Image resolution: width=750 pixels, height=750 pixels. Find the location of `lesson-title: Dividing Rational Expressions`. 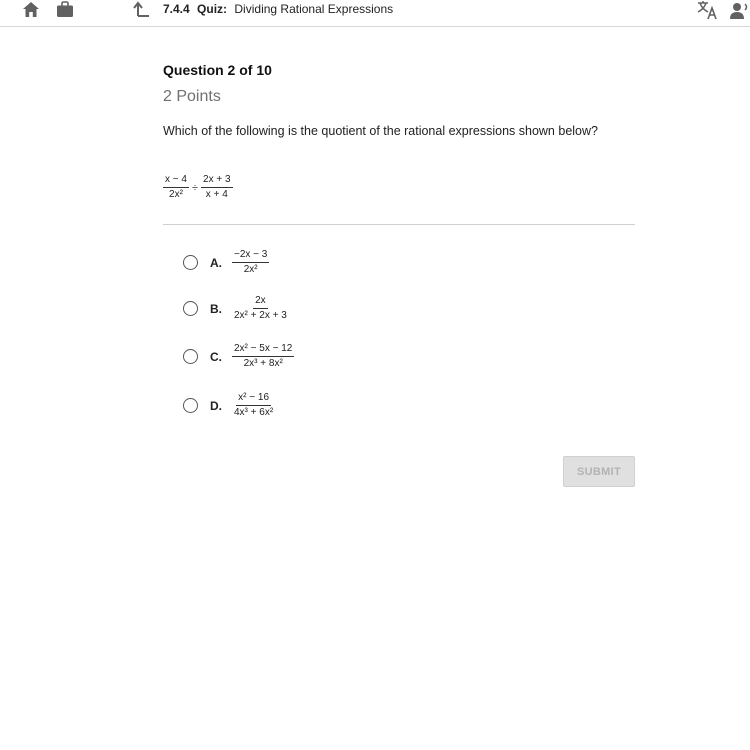

lesson-title: Dividing Rational Expressions is located at coordinates (314, 9).